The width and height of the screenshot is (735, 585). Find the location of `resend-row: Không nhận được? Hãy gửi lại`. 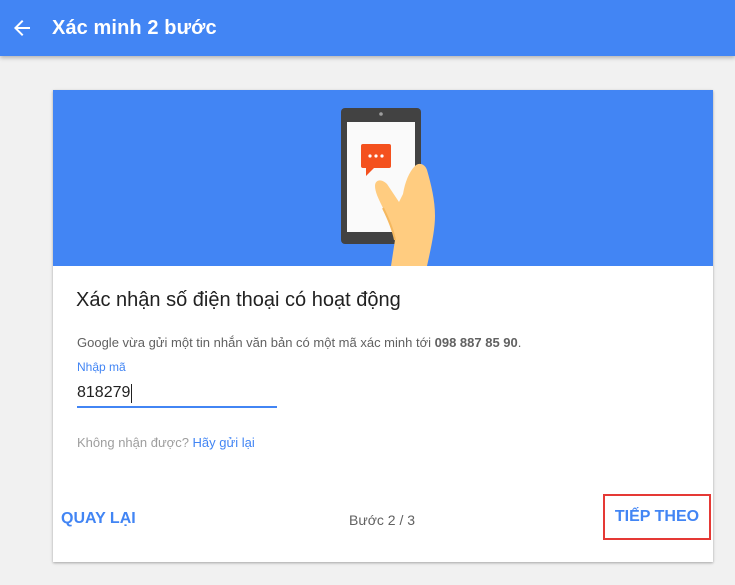

resend-row: Không nhận được? Hãy gửi lại is located at coordinates (166, 442).